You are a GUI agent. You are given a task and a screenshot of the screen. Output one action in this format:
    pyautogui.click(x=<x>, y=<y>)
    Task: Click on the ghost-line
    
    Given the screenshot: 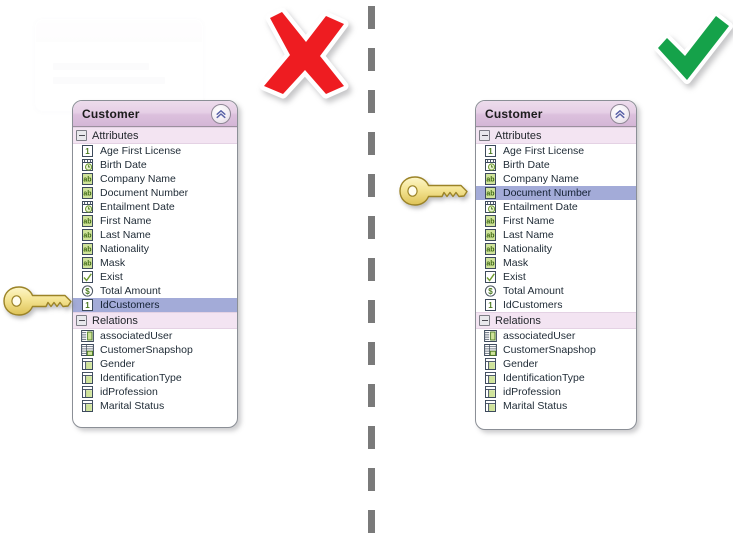 What is the action you would take?
    pyautogui.click(x=109, y=80)
    